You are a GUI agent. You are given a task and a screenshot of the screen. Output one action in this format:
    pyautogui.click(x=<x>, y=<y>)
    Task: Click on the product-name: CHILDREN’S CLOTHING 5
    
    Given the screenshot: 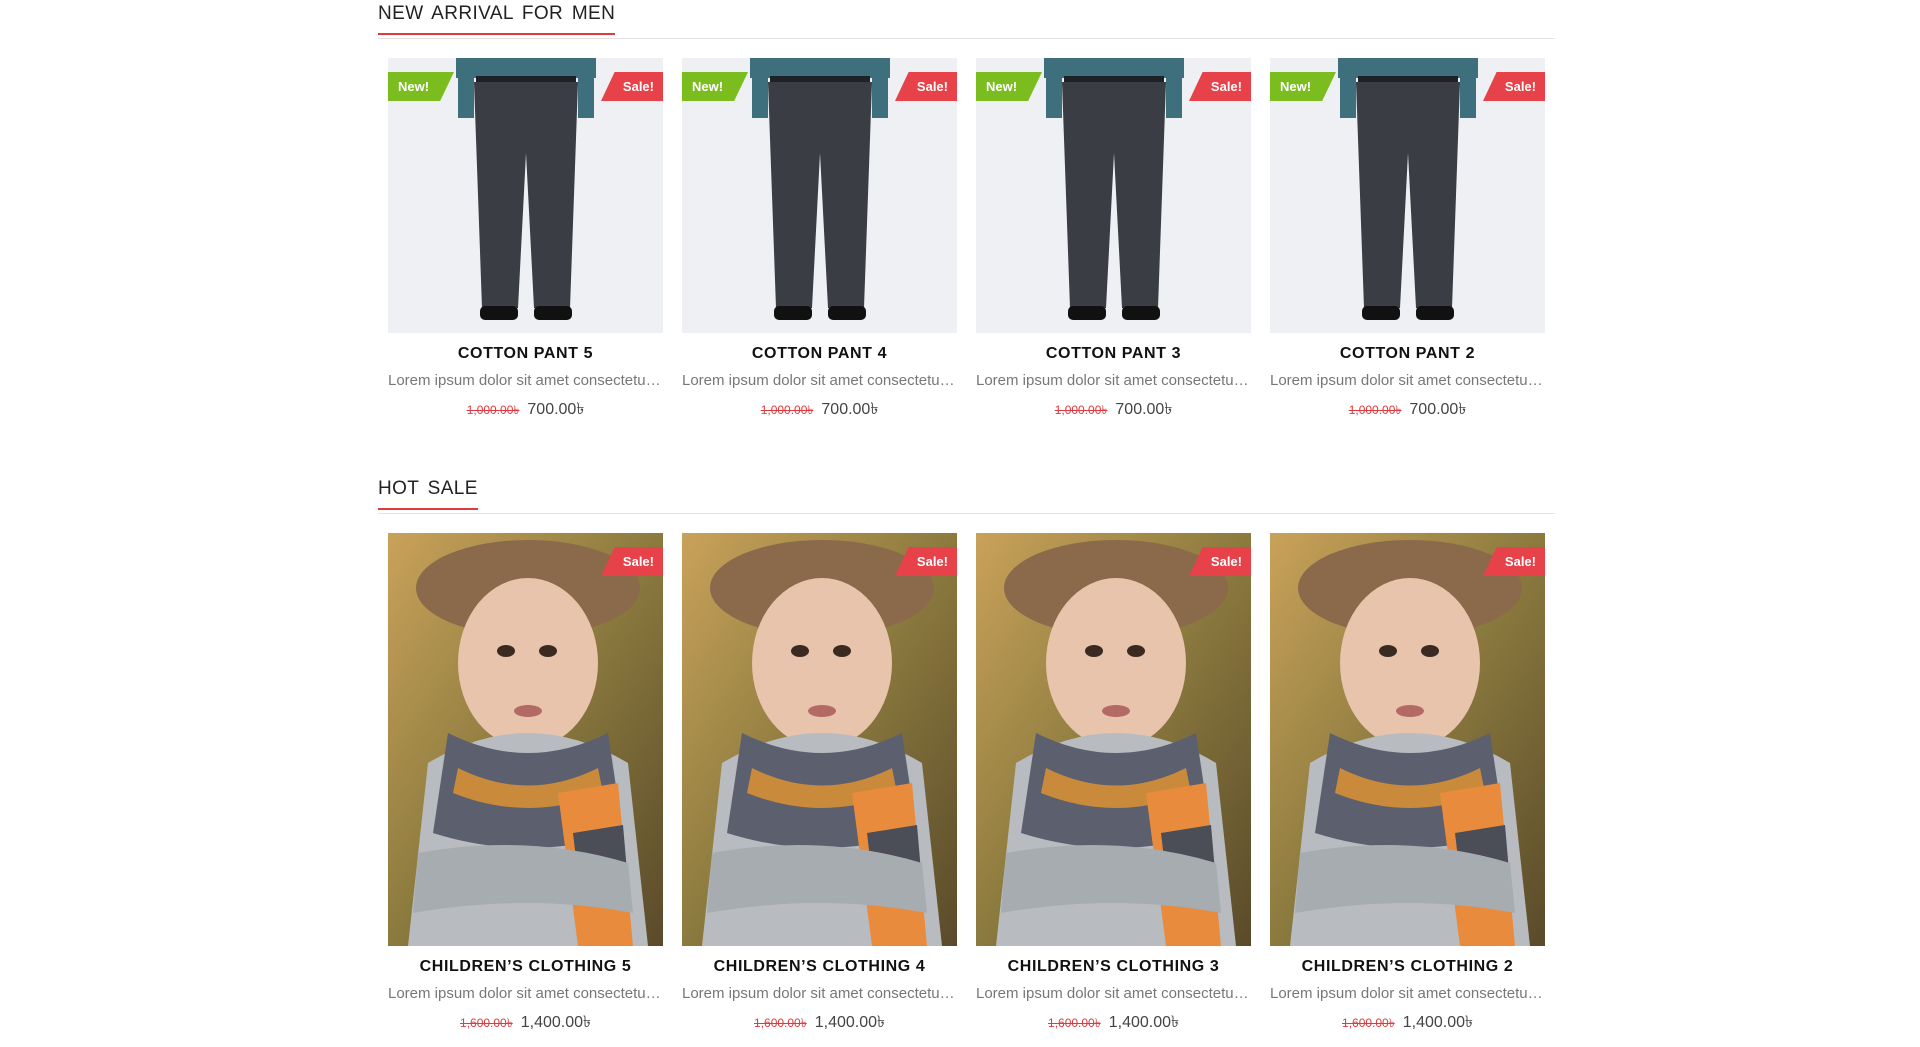 What is the action you would take?
    pyautogui.click(x=525, y=967)
    